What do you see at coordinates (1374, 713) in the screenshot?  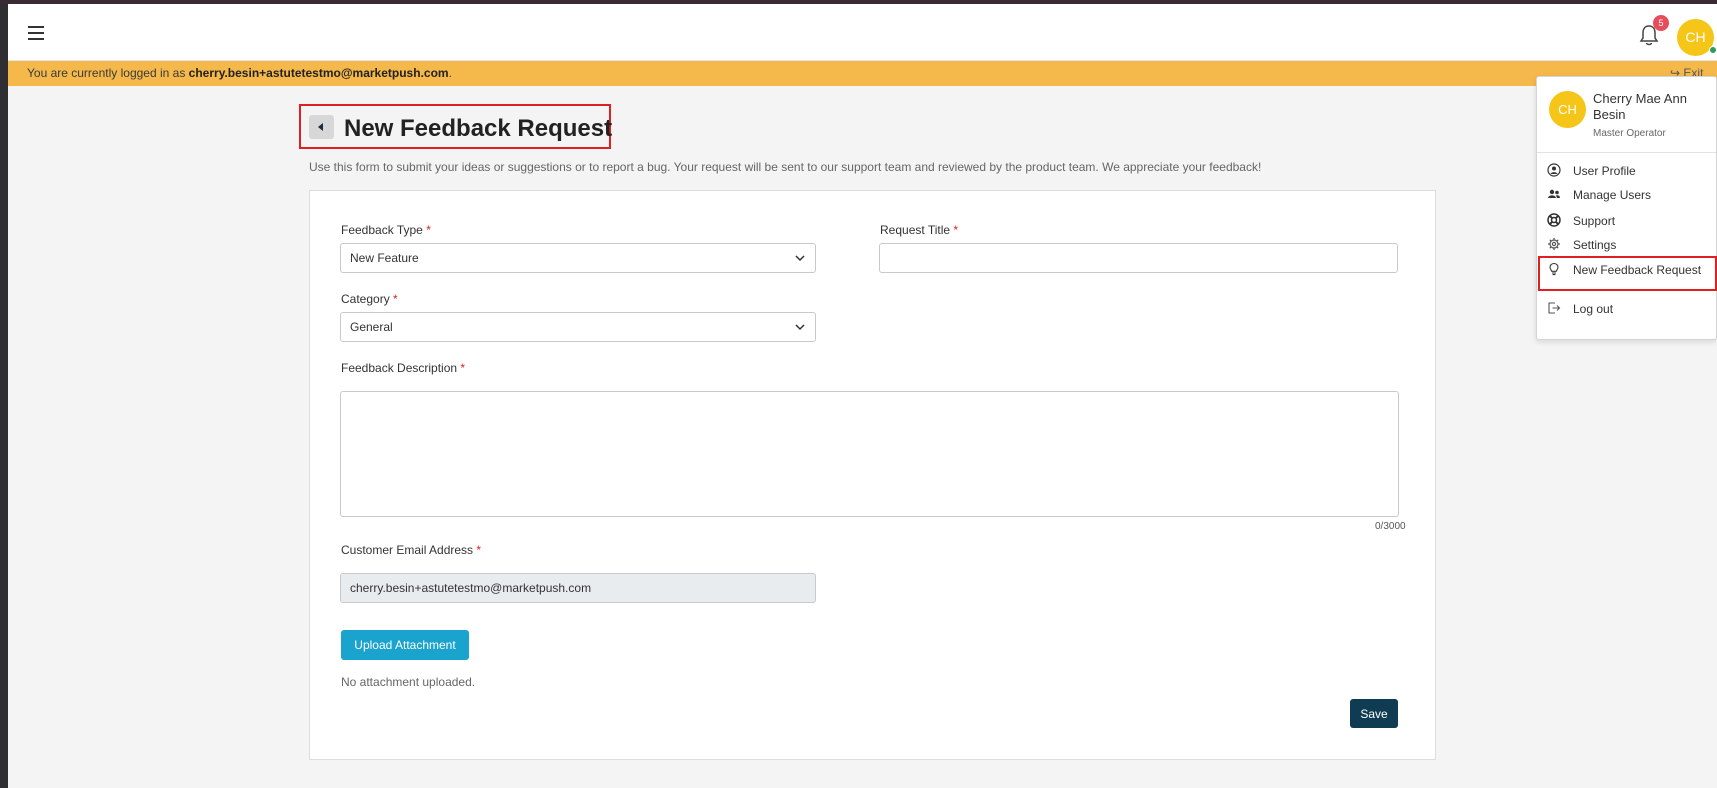 I see `save-button: Save` at bounding box center [1374, 713].